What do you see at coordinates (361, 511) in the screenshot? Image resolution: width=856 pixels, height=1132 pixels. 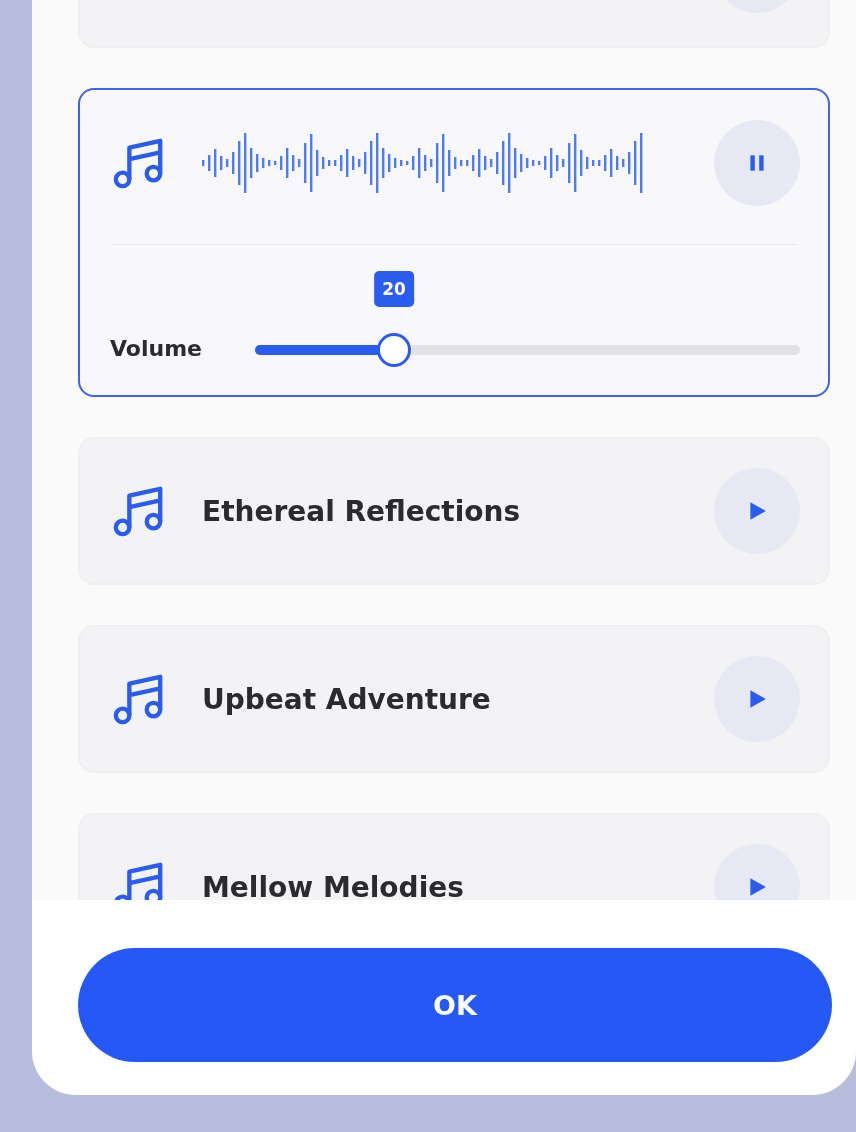 I see `track-title: Ethereal Reflections` at bounding box center [361, 511].